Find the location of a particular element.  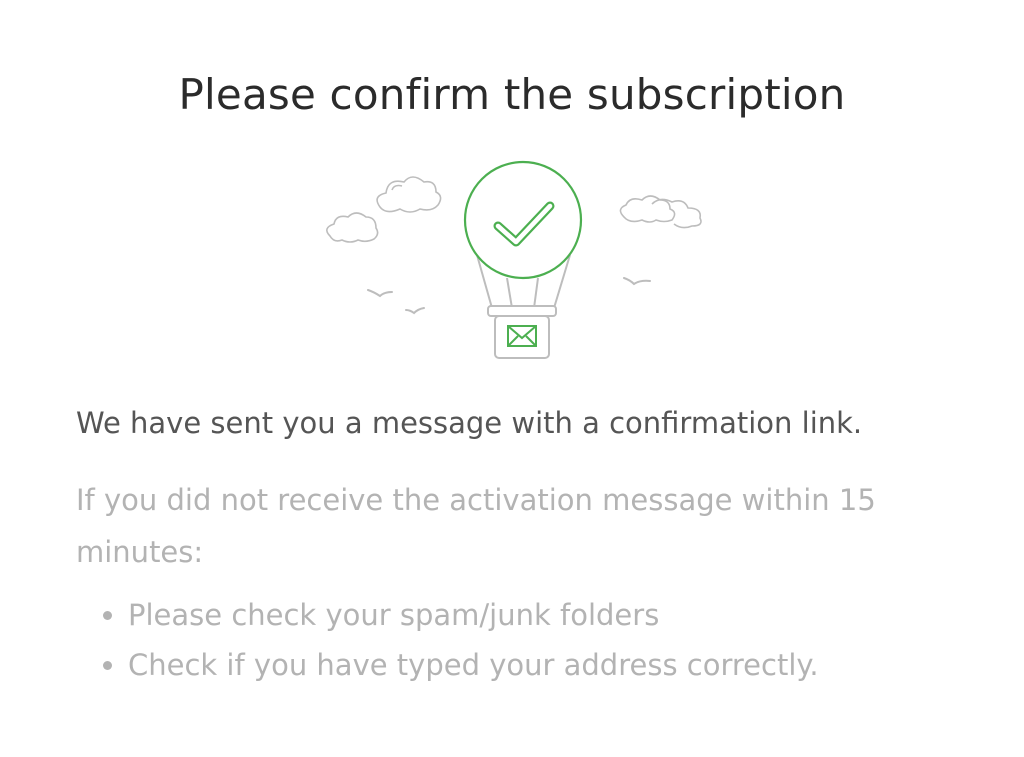

balloon-illustration is located at coordinates (514, 259).